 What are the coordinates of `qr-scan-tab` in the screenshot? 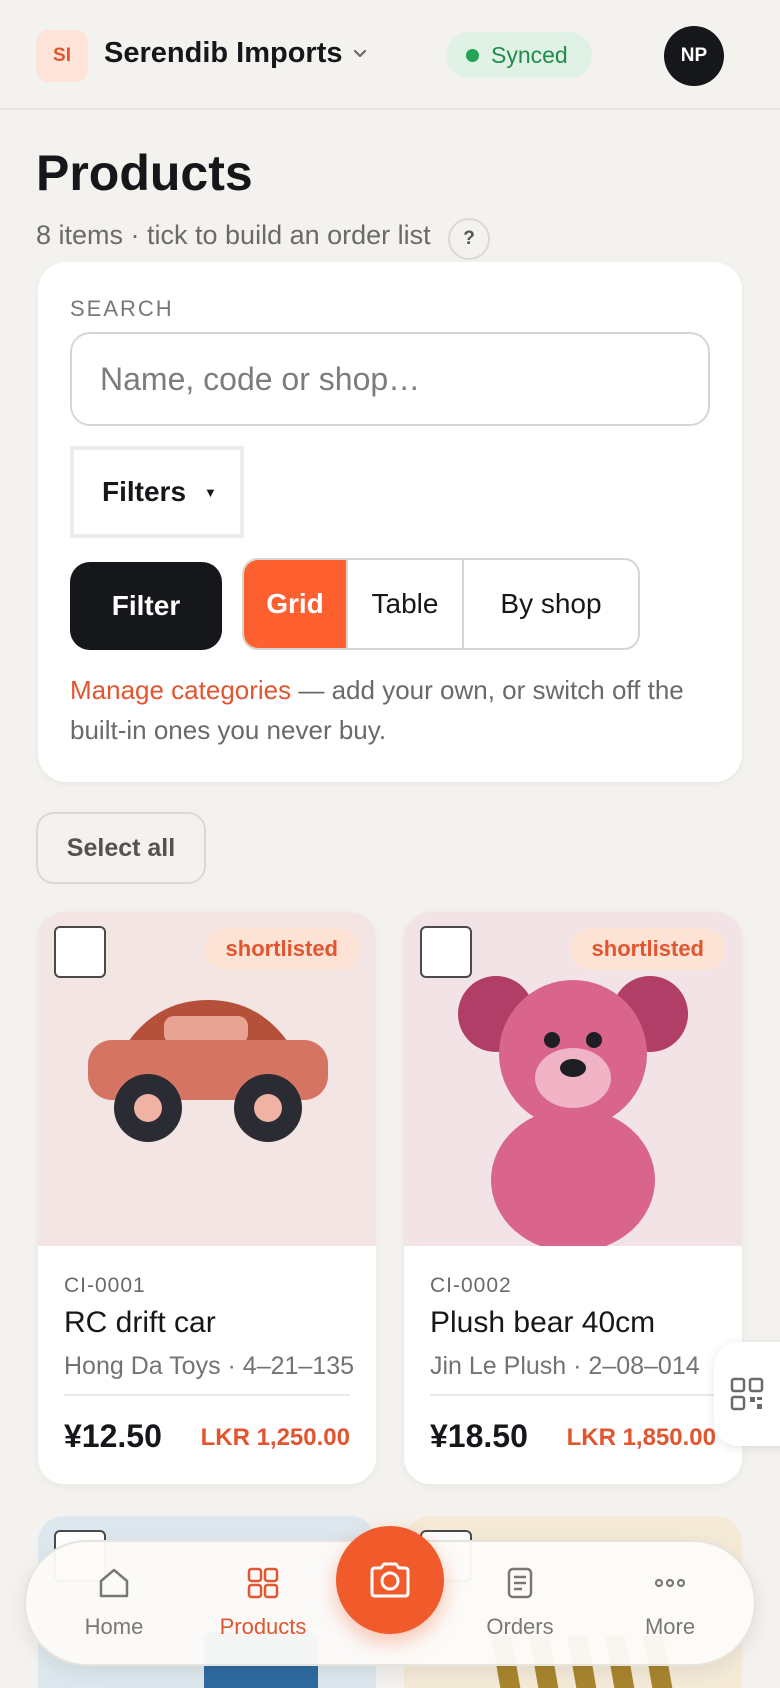 It's located at (747, 1394).